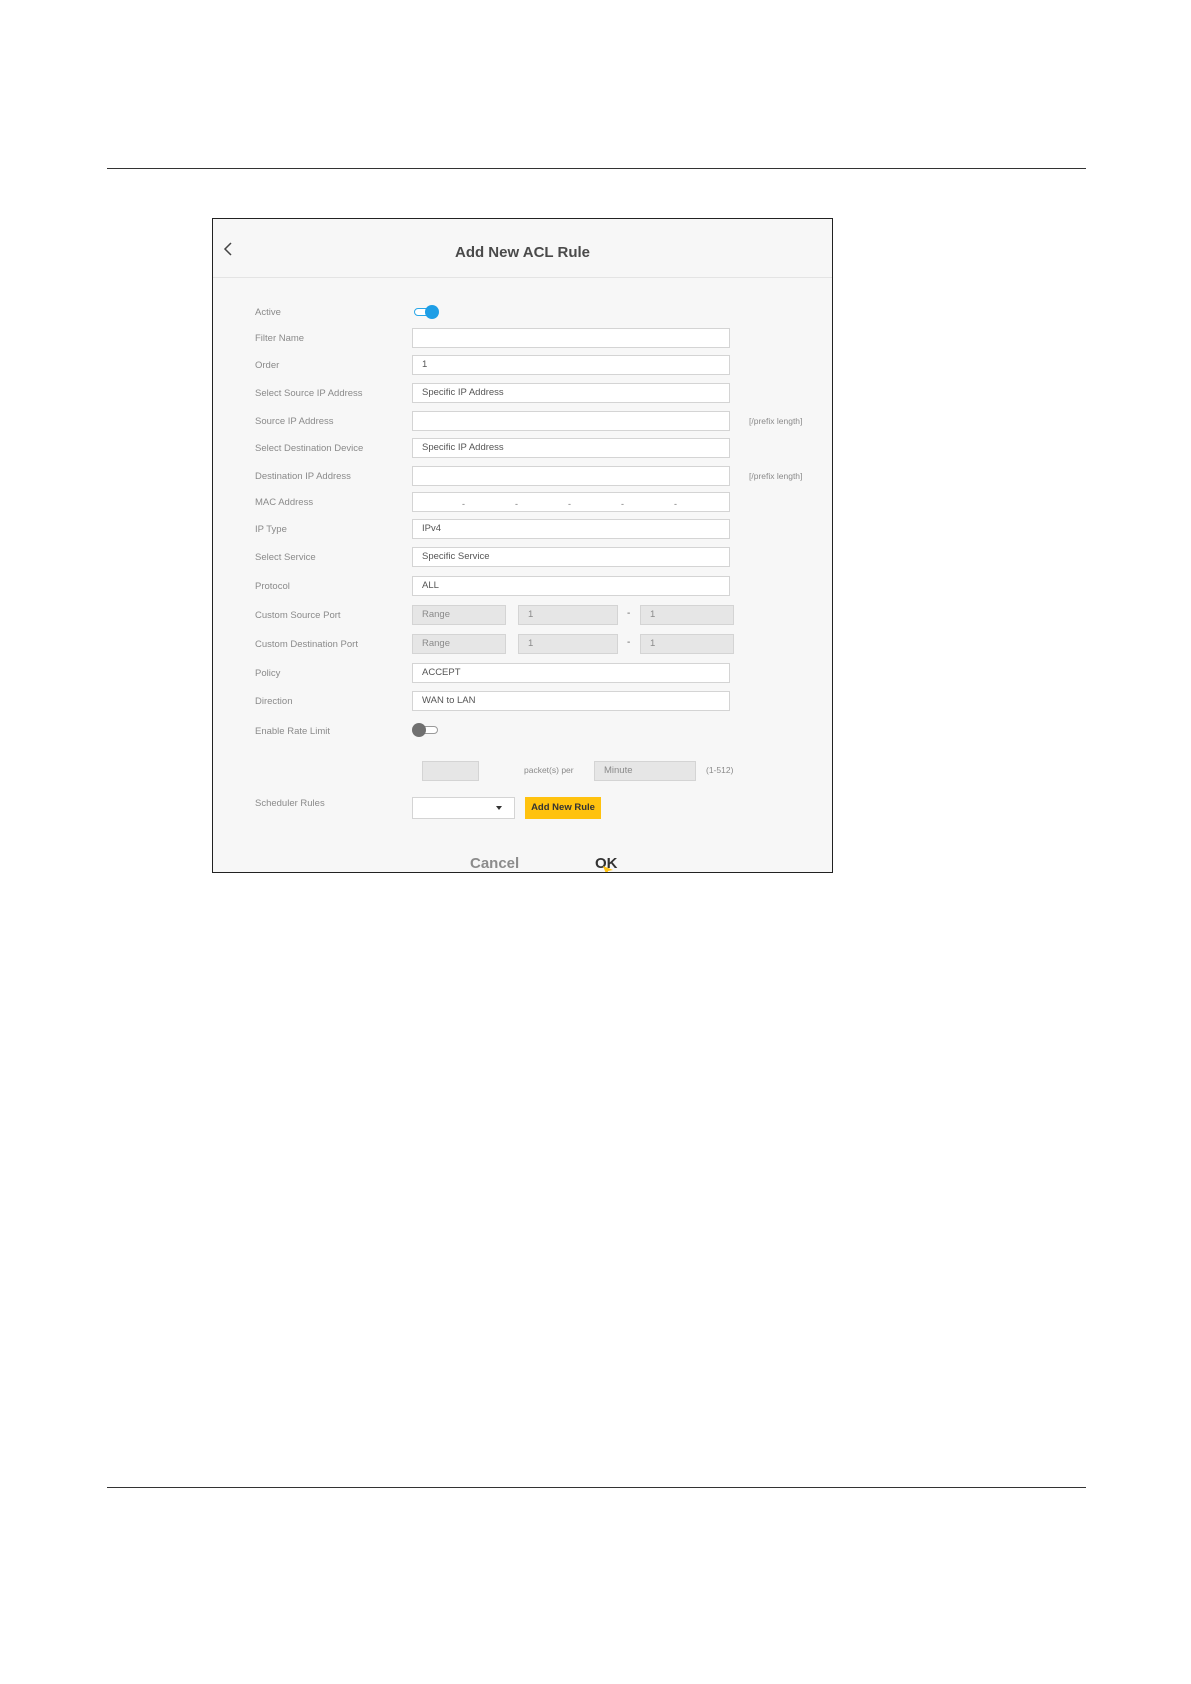  I want to click on order-label: Order, so click(267, 365).